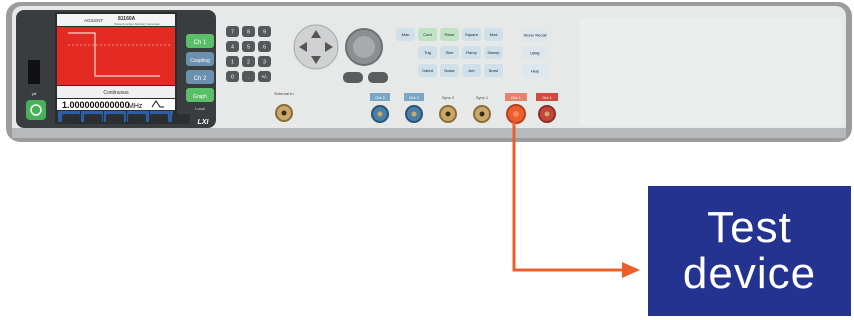  What do you see at coordinates (631, 270) in the screenshot?
I see `arrow-head-icon` at bounding box center [631, 270].